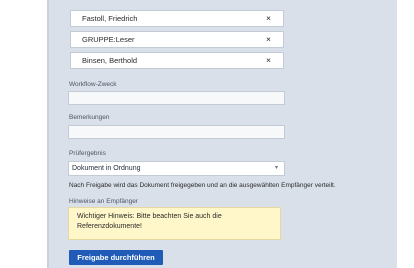  I want to click on workflow-purpose-input, so click(176, 98).